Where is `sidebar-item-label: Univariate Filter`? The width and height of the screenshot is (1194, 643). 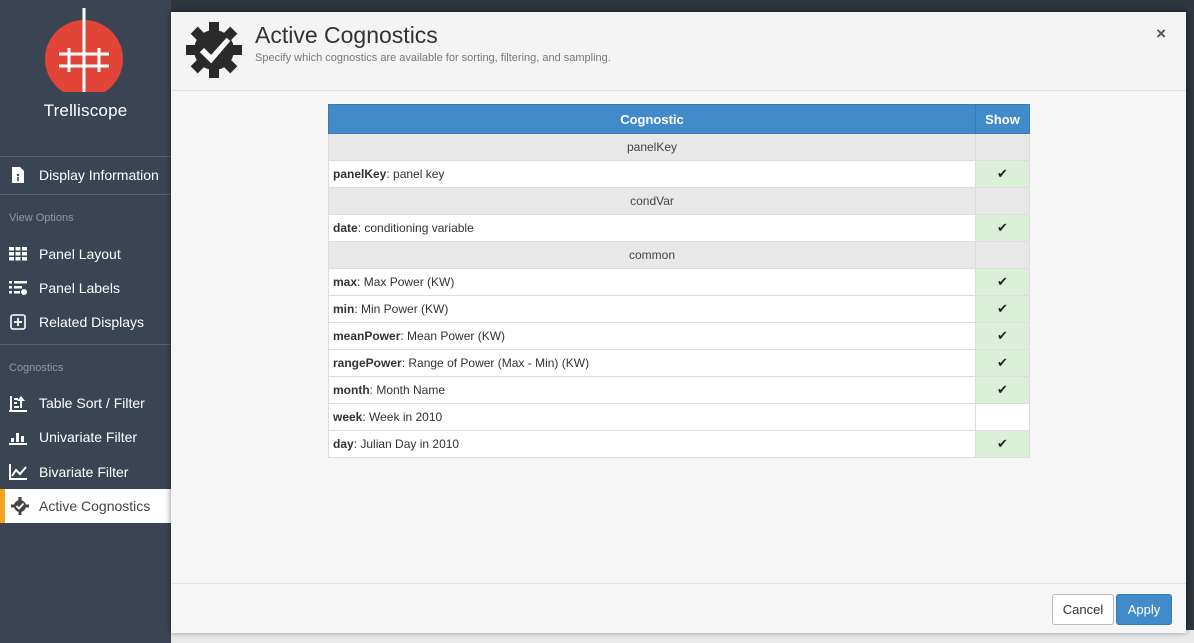
sidebar-item-label: Univariate Filter is located at coordinates (88, 437).